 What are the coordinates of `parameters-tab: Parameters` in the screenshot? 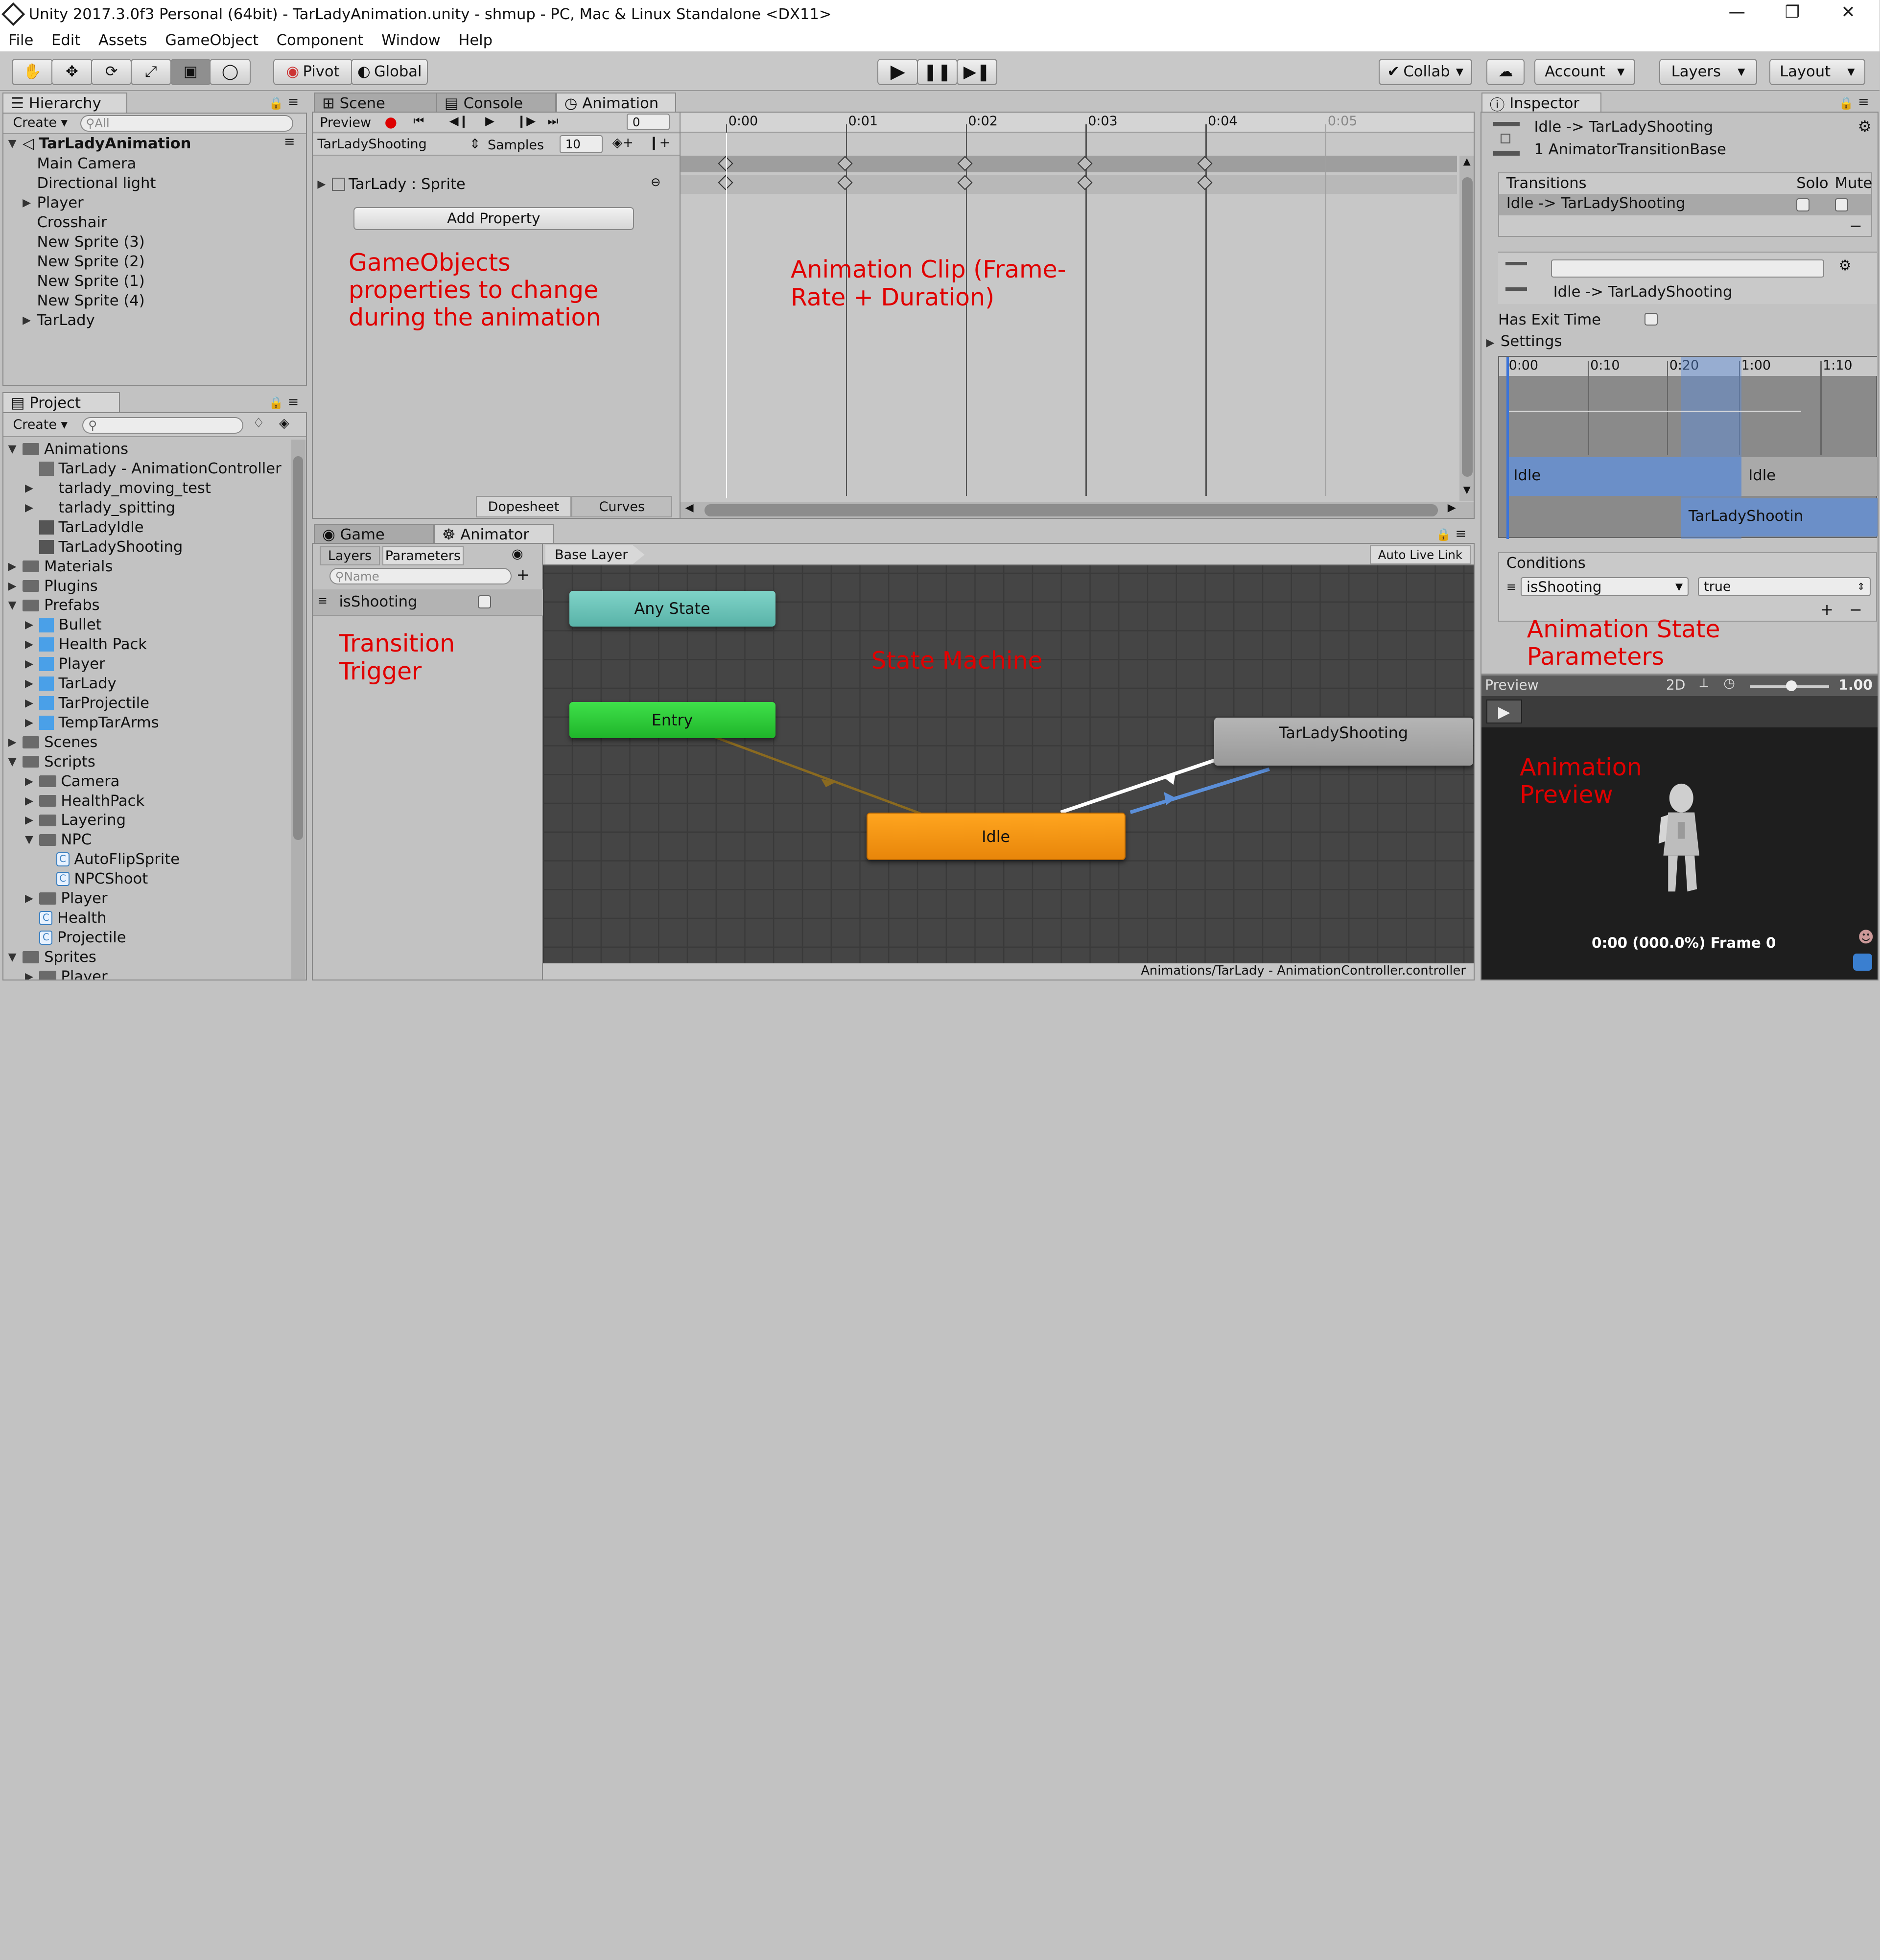 It's located at (423, 556).